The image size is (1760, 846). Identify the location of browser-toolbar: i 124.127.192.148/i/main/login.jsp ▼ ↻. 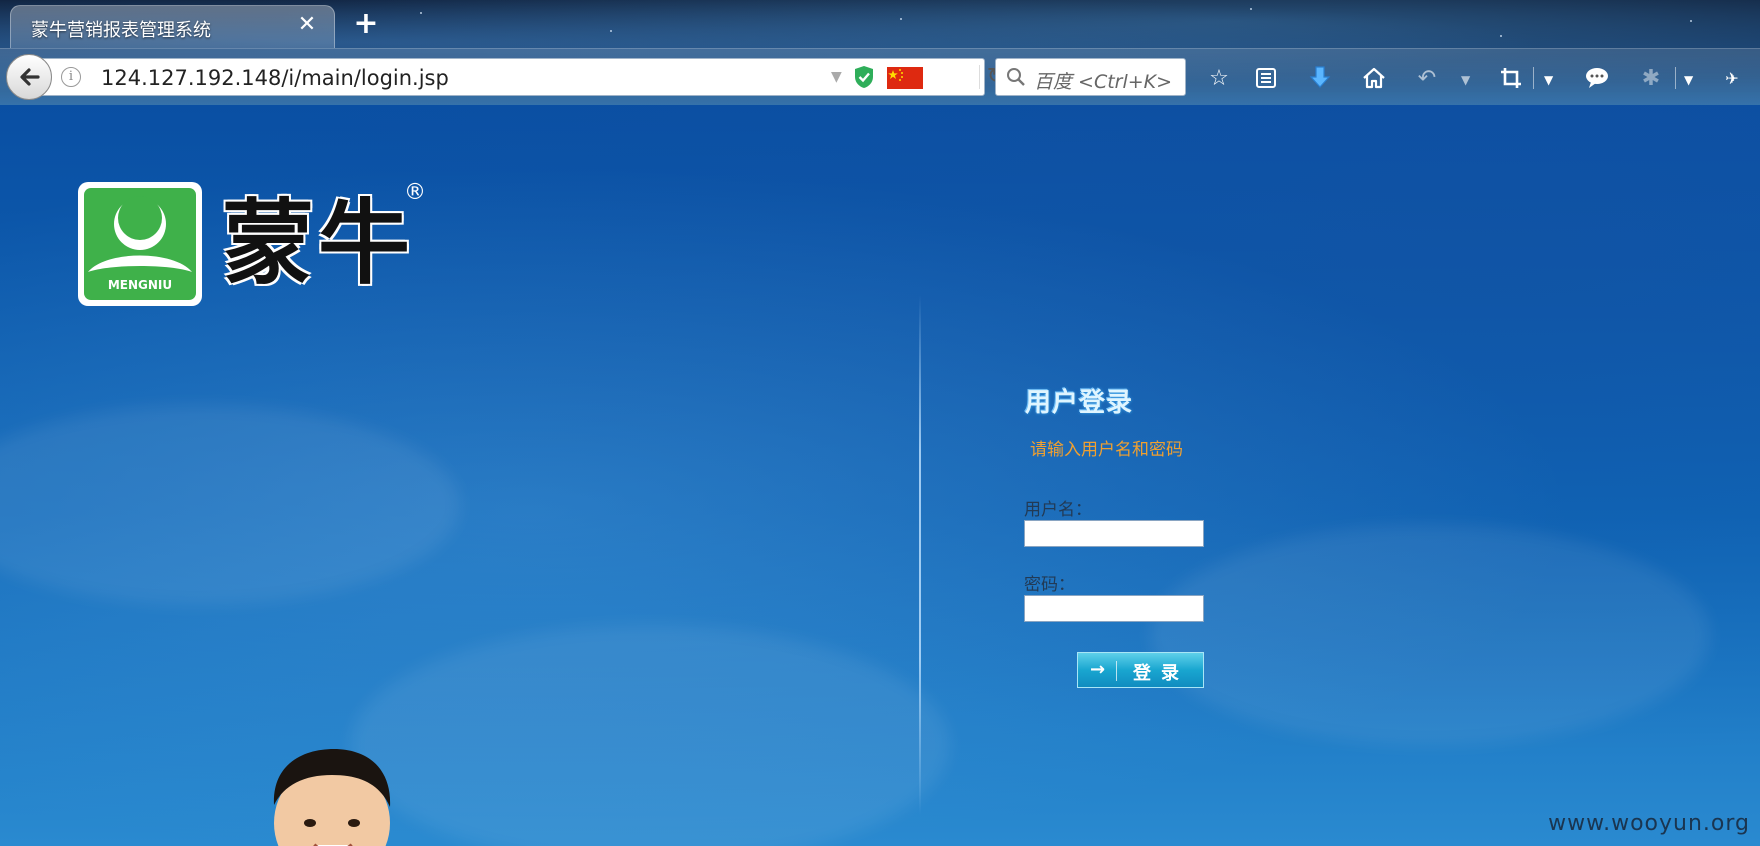
(880, 77).